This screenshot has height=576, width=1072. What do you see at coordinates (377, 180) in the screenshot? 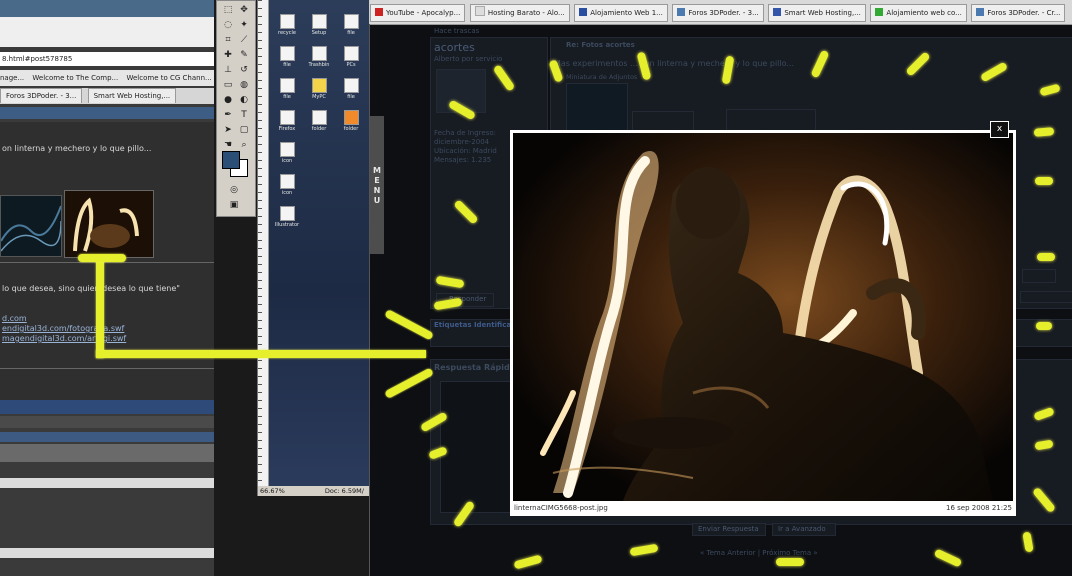
I see `menu-letter: E` at bounding box center [377, 180].